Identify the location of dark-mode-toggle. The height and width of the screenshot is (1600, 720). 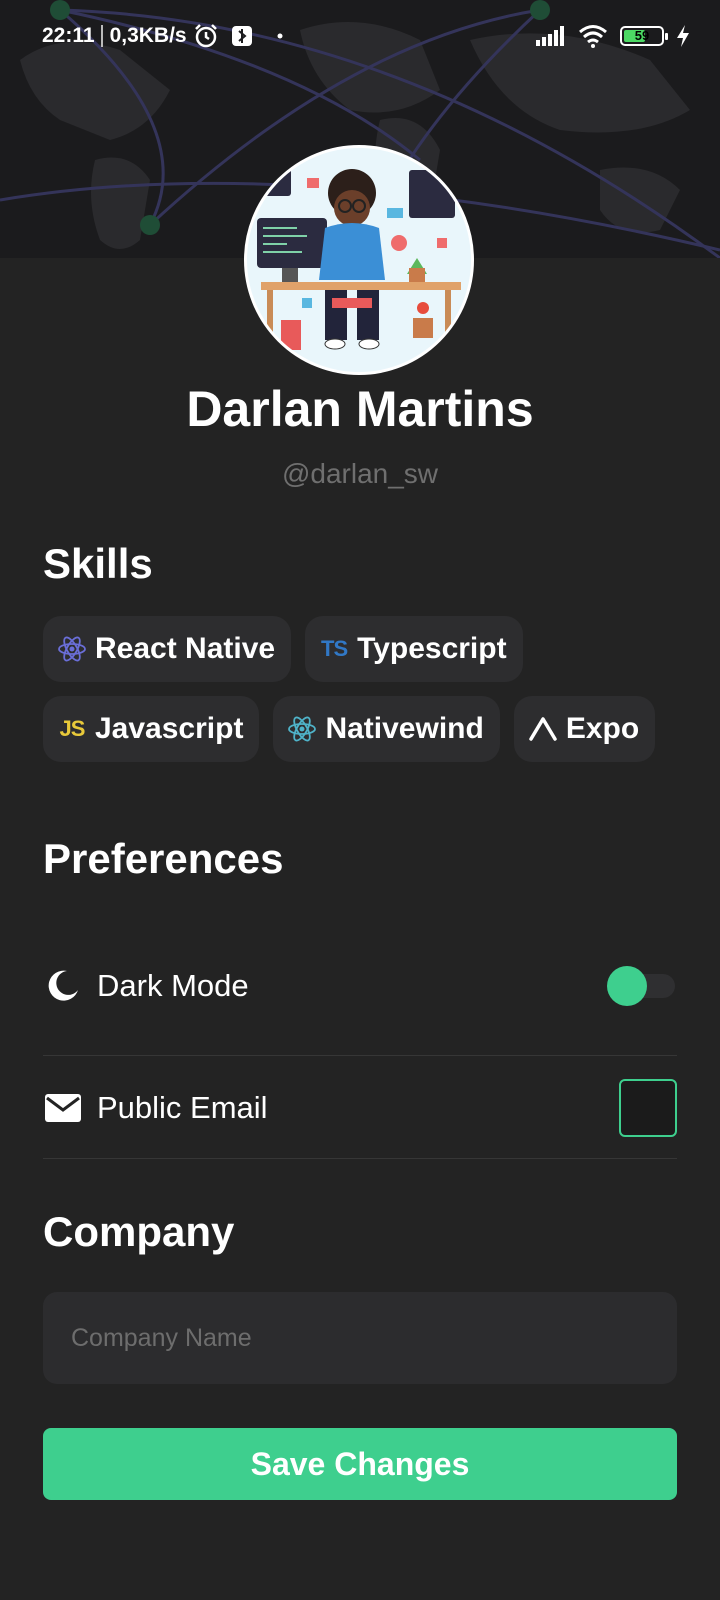
(642, 986).